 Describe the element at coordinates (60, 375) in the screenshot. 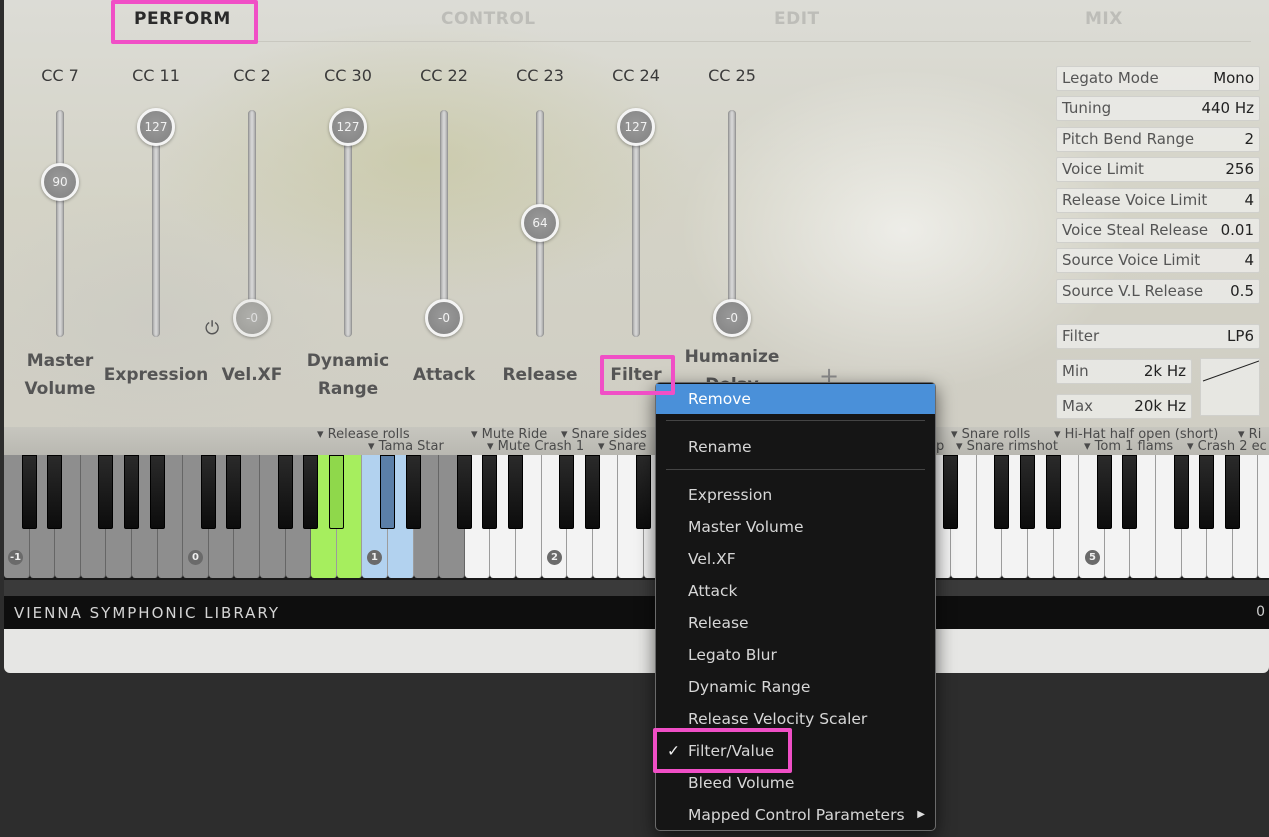

I see `fader-name: Master Volume` at that location.